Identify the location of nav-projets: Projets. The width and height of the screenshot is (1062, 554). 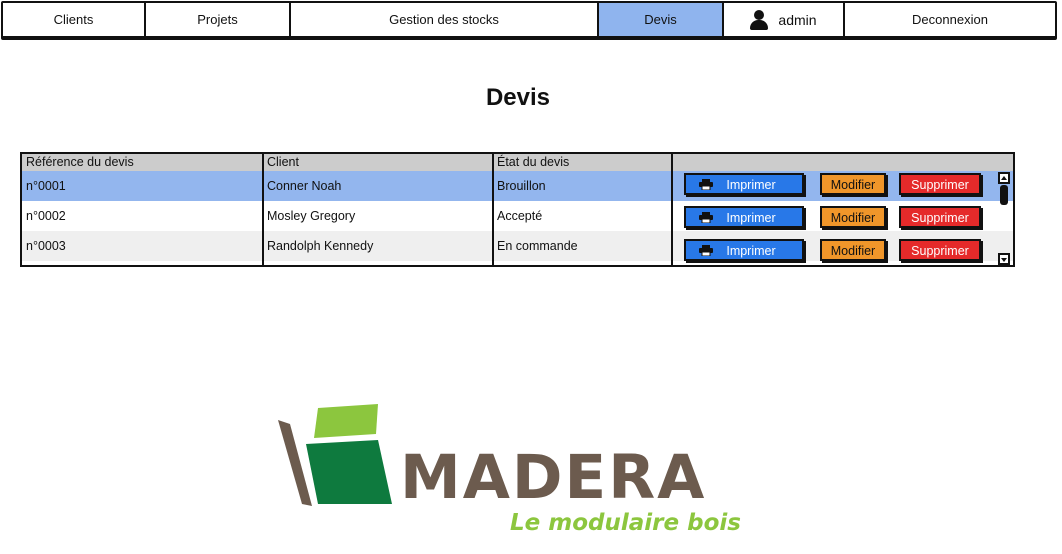
(218, 19).